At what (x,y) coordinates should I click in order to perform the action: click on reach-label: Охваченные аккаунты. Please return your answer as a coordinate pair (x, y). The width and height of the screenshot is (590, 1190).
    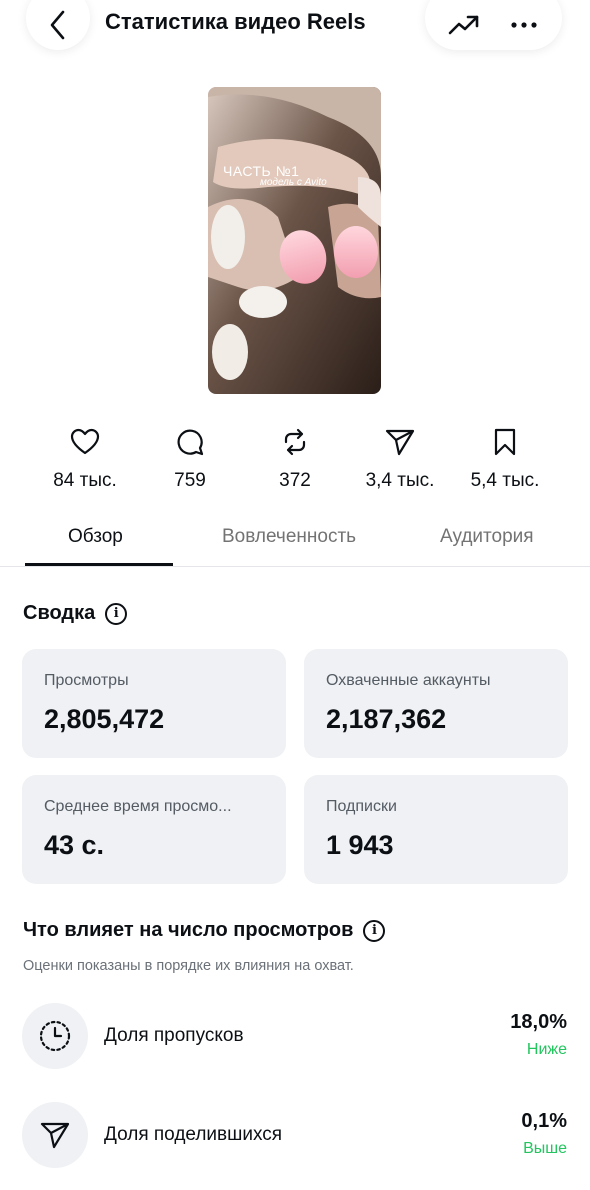
    Looking at the image, I should click on (408, 680).